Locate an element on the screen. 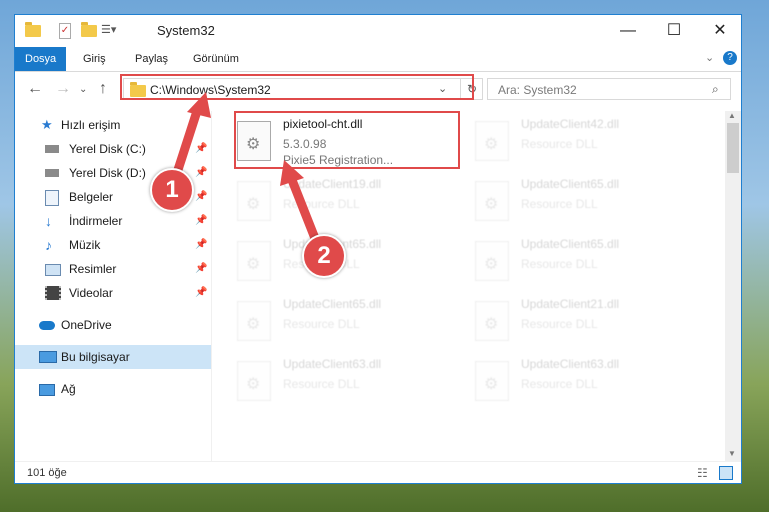  star-icon: ★ is located at coordinates (47, 124).